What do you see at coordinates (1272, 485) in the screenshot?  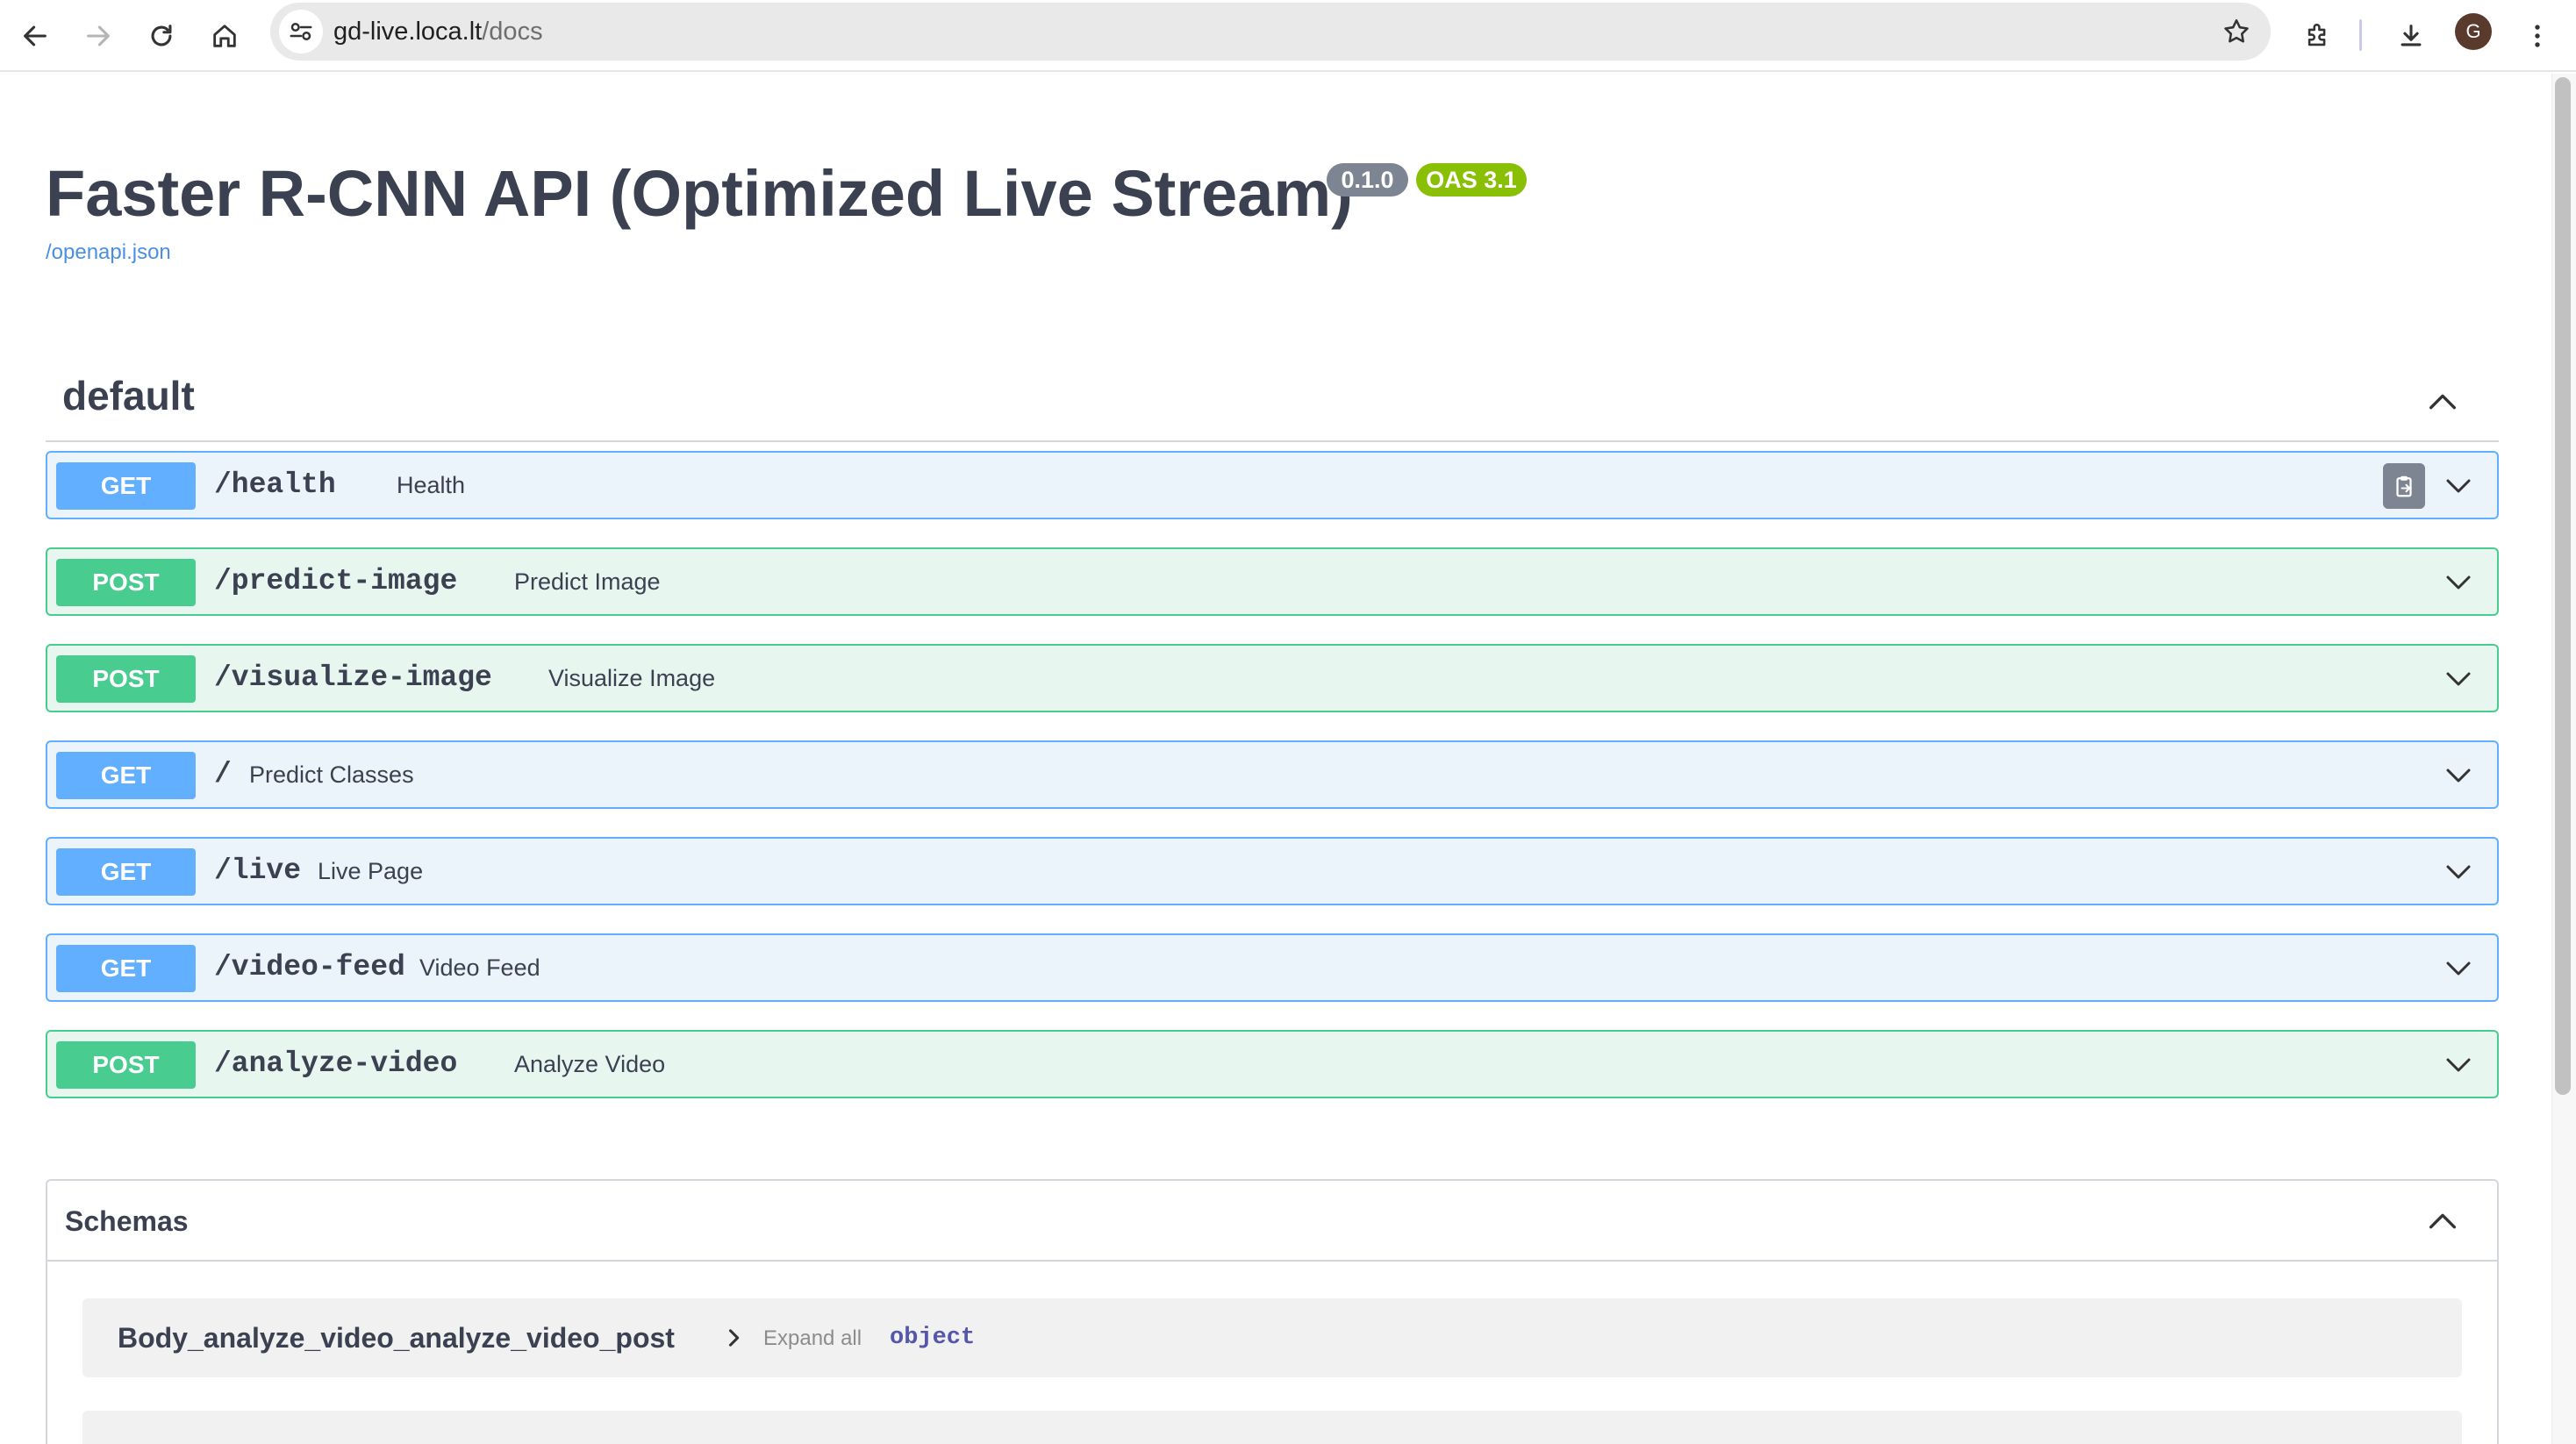 I see `operation-get-health: GET /health Health` at bounding box center [1272, 485].